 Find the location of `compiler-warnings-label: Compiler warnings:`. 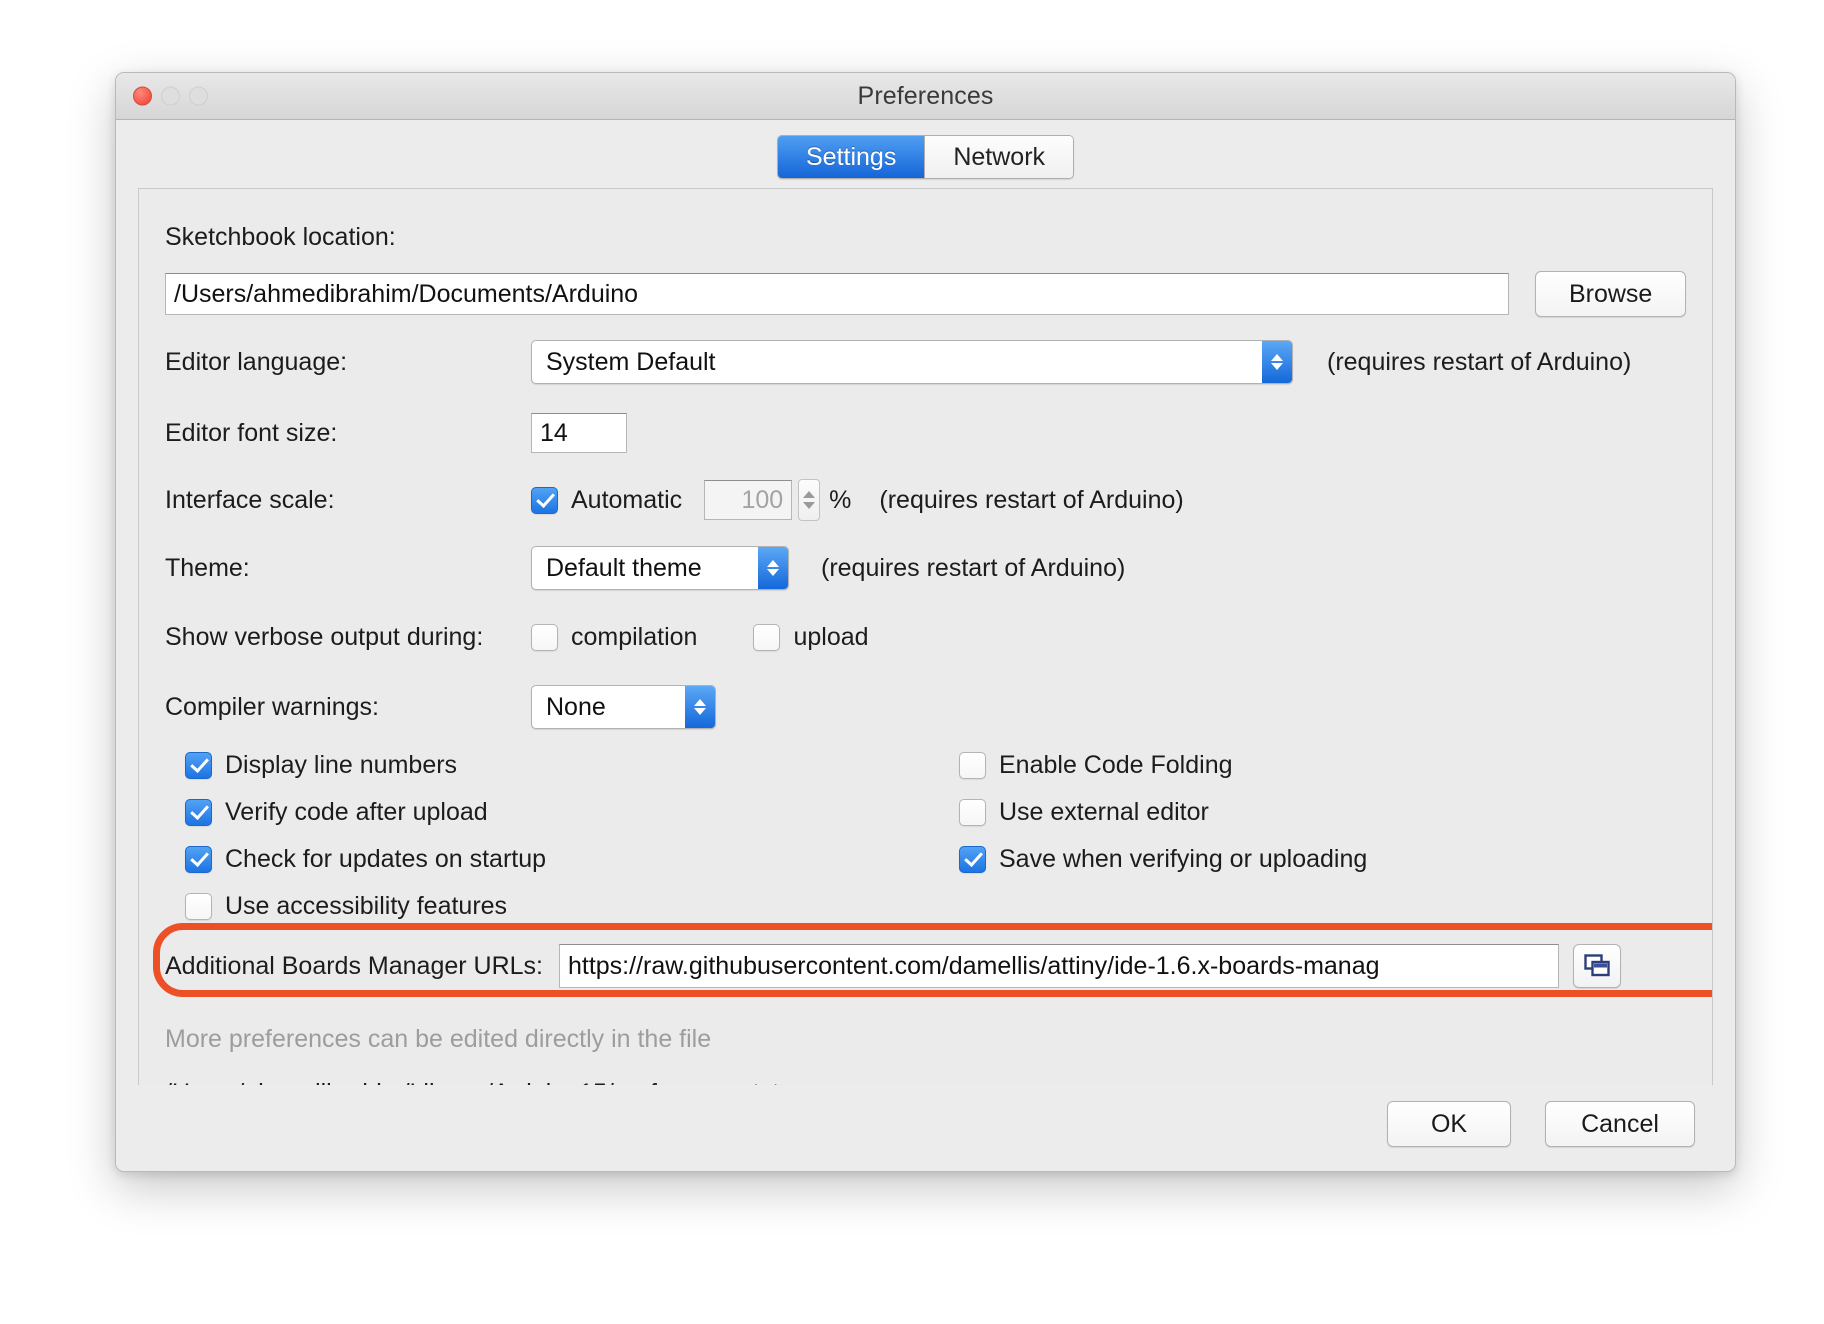

compiler-warnings-label: Compiler warnings: is located at coordinates (272, 706).